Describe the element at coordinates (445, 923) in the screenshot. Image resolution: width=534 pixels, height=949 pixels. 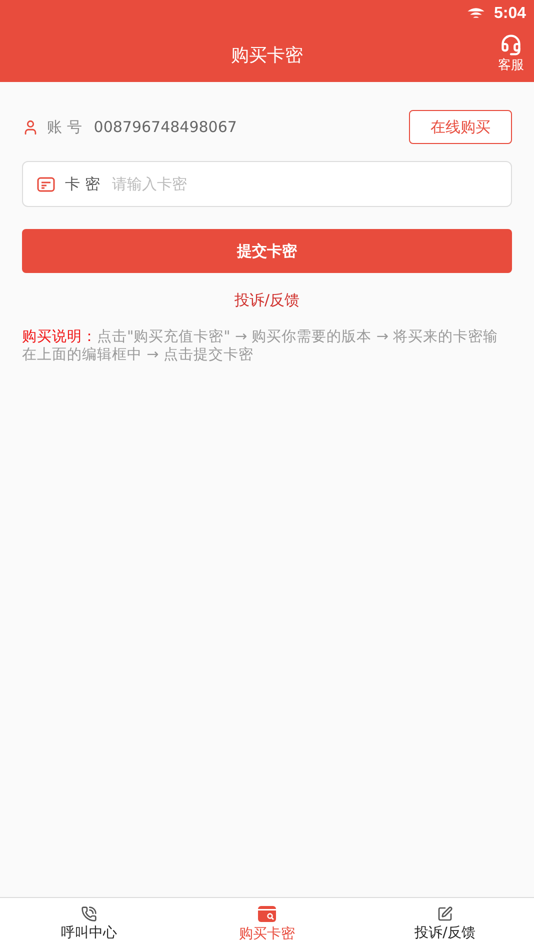
I see `nav-tab: 投诉/反馈` at that location.